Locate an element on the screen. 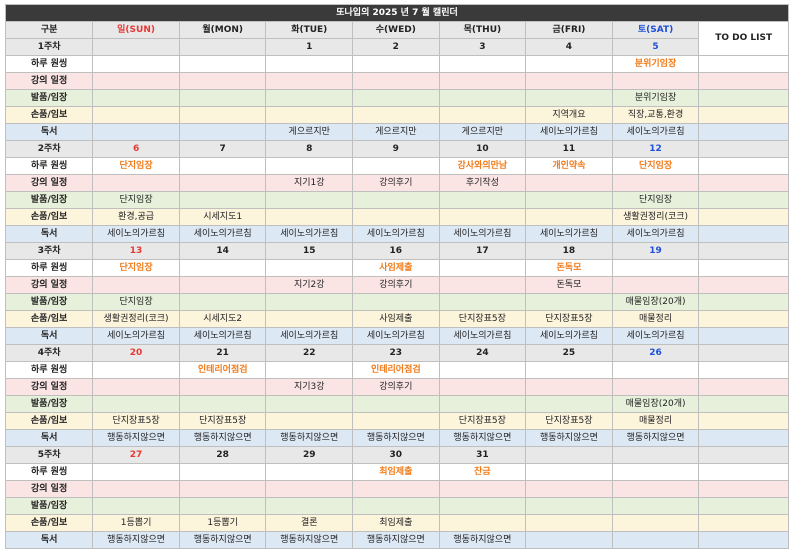  date-cell-sun: 6 is located at coordinates (136, 149).